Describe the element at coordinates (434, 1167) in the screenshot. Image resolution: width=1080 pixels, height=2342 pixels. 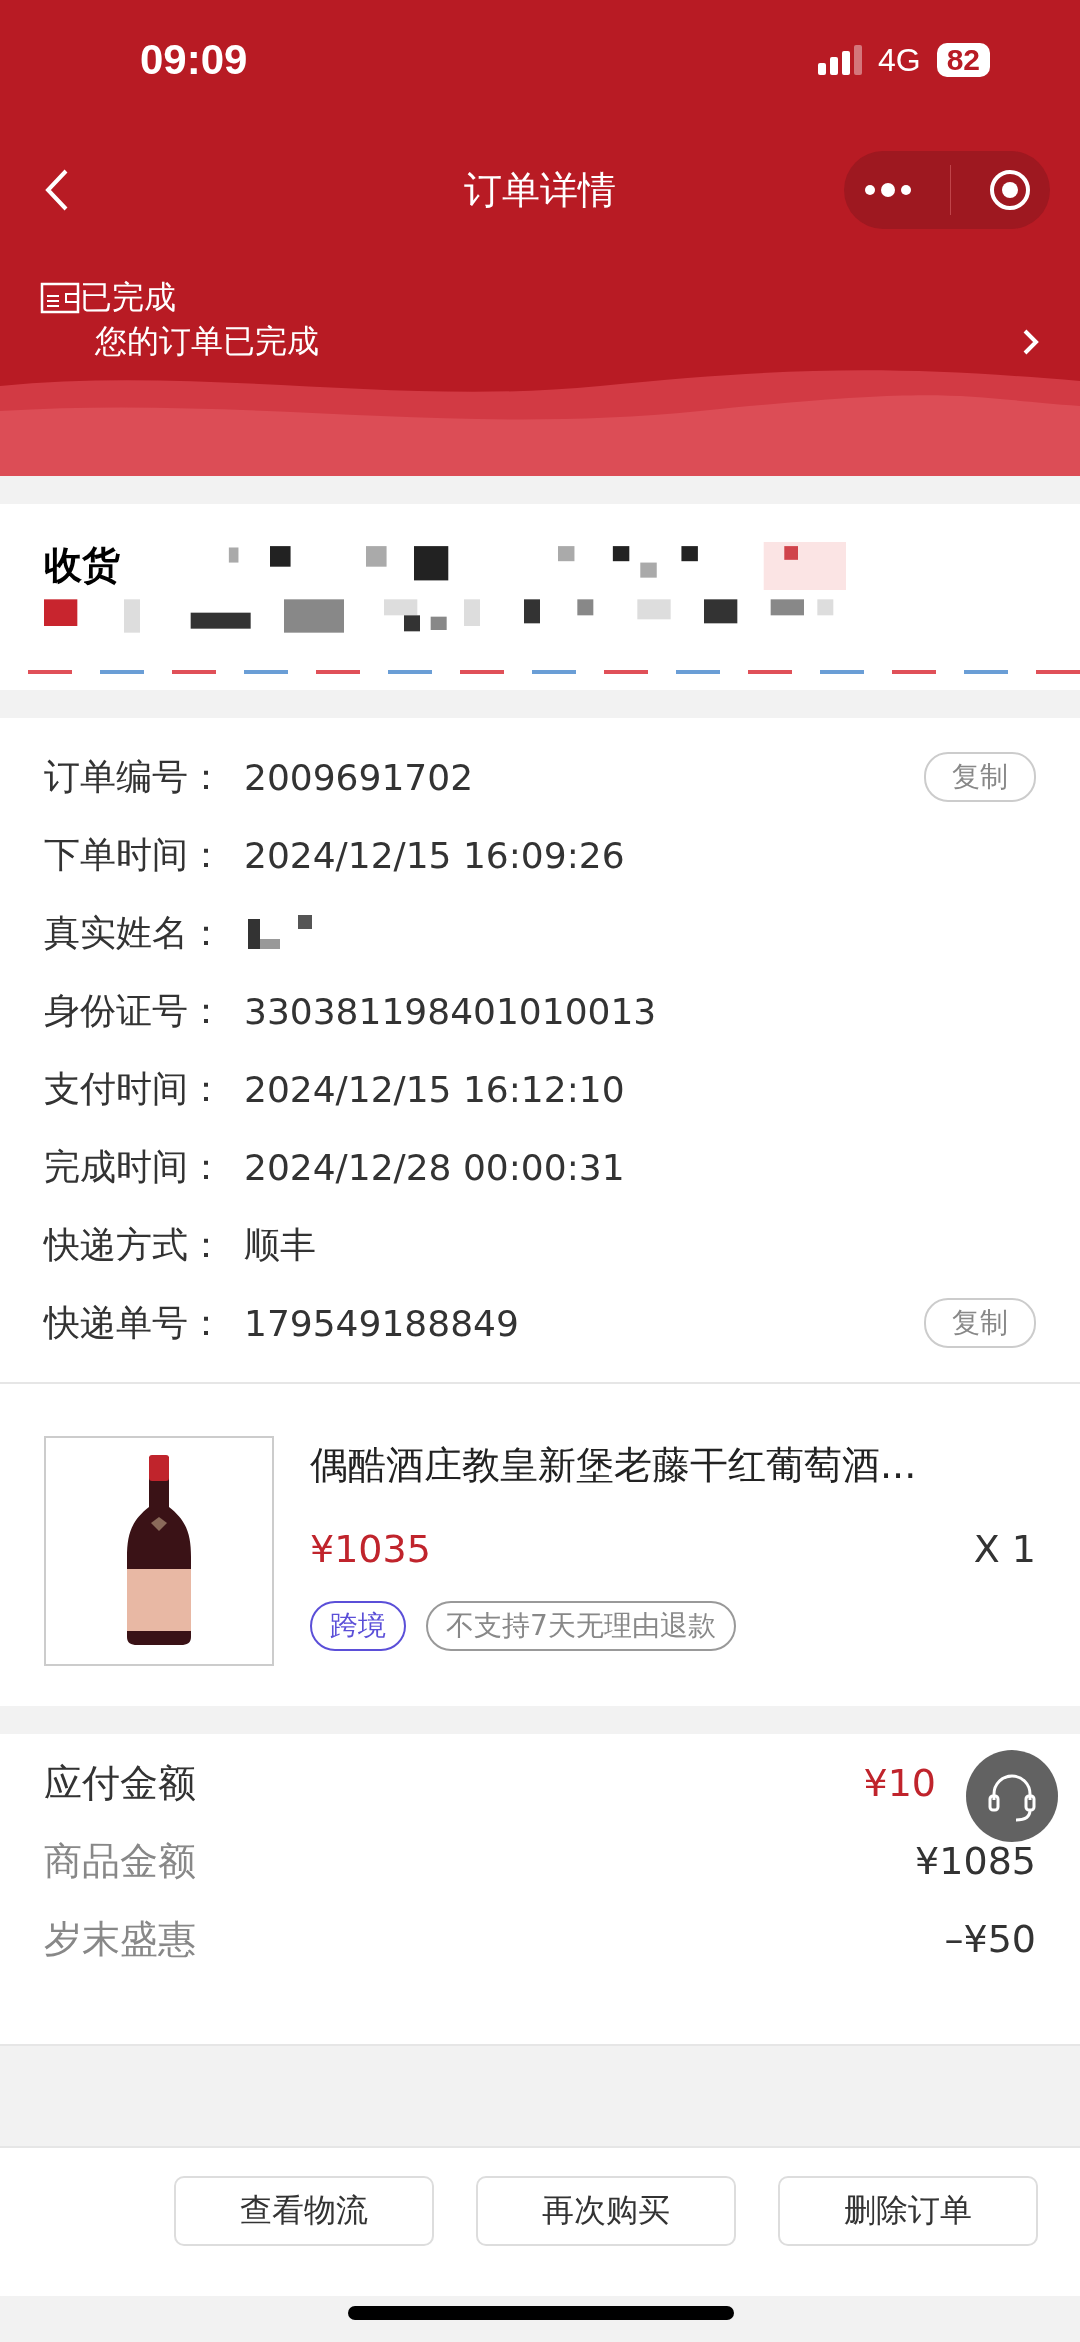
I see `field-value: 2024/12/28 00:00:31` at that location.